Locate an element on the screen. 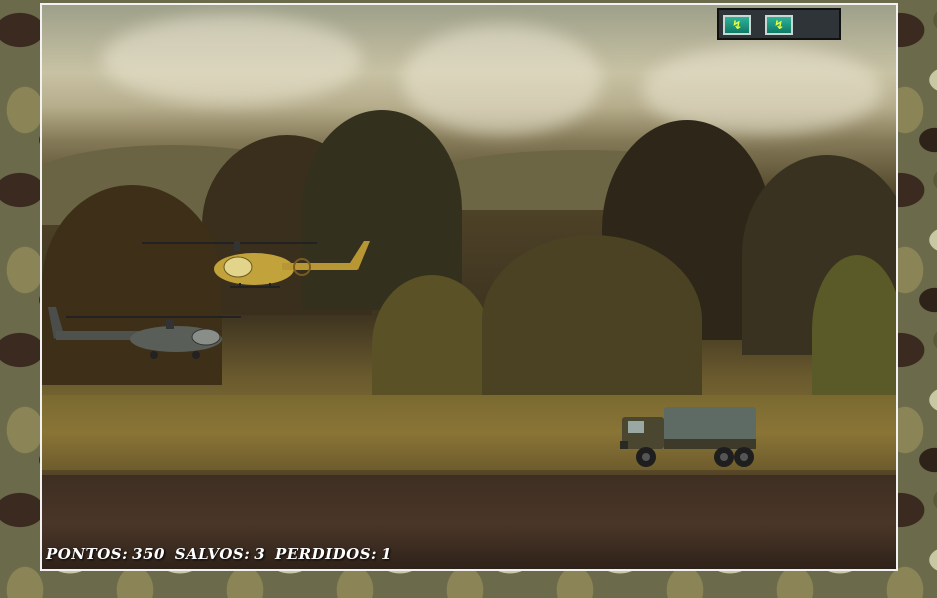  score-value: 350 is located at coordinates (148, 554).